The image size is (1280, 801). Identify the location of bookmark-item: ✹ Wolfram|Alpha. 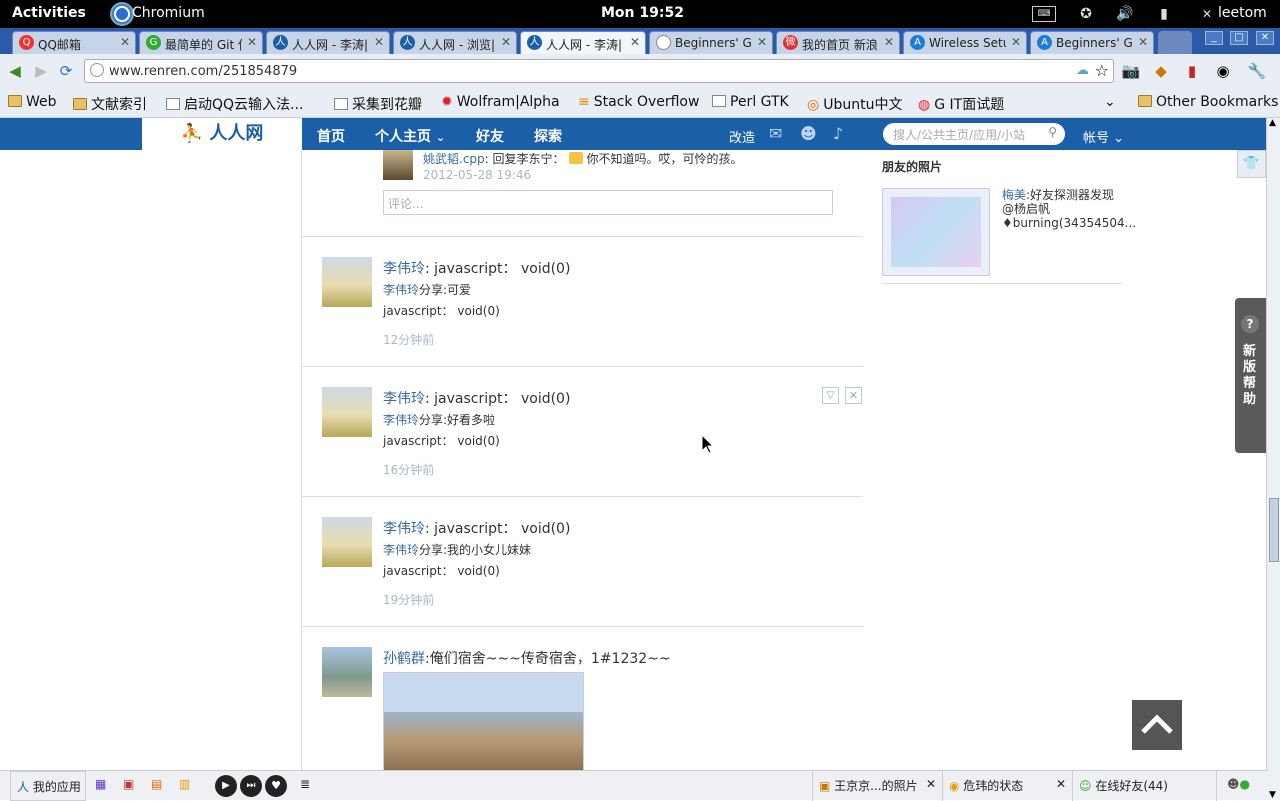
(500, 102).